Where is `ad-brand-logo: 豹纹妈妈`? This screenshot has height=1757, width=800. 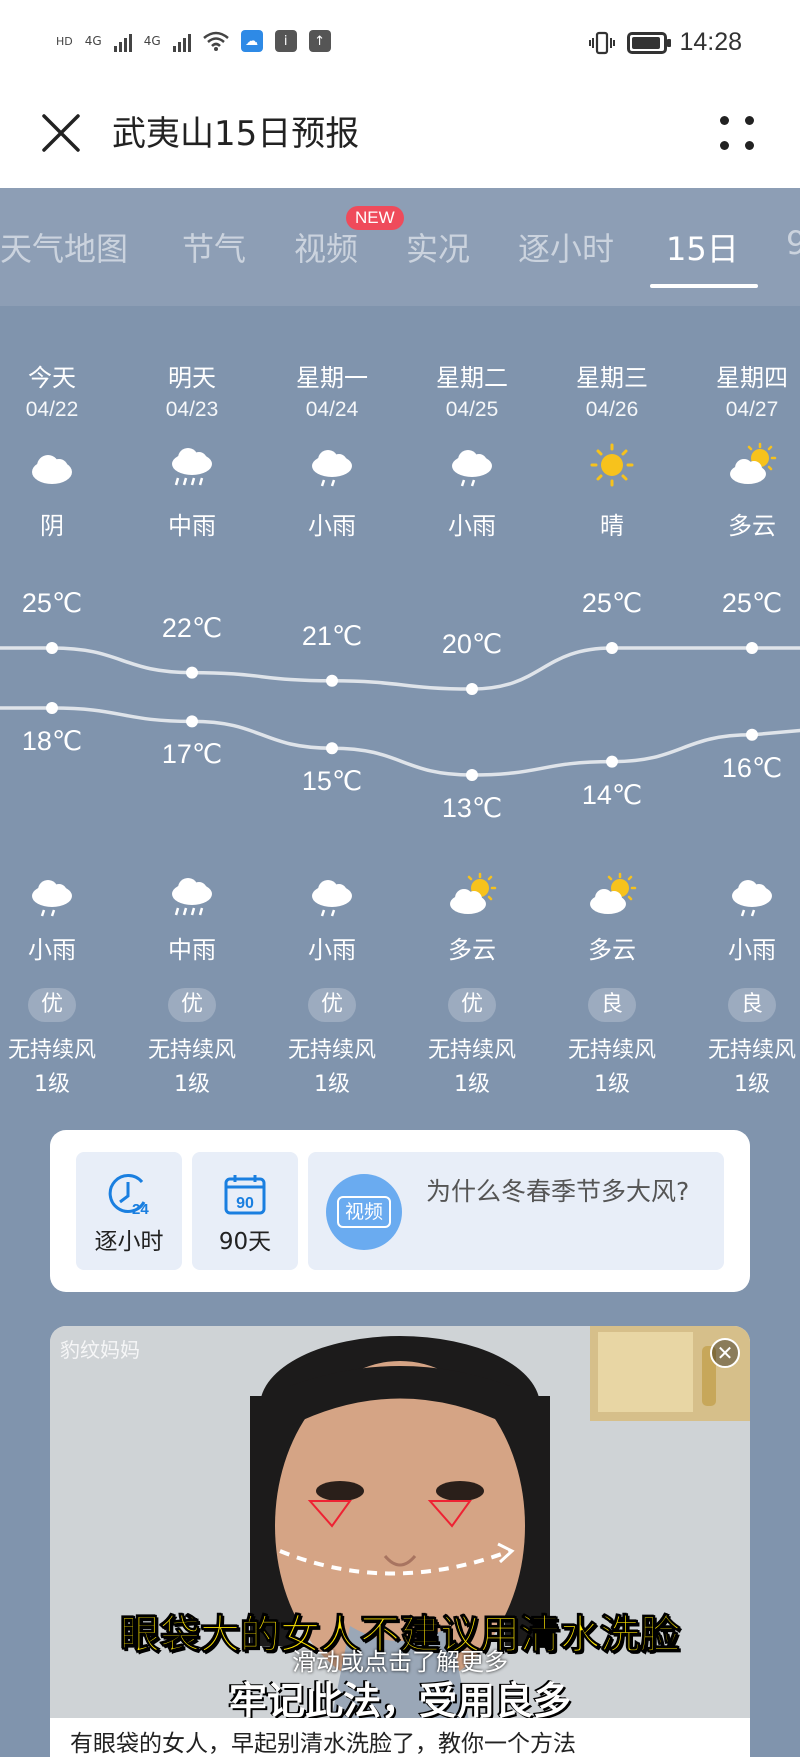
ad-brand-logo: 豹纹妈妈 is located at coordinates (100, 1350).